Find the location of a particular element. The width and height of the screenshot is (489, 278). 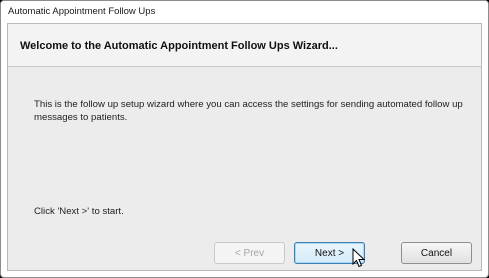

window-title: Automatic Appointment Follow Ups is located at coordinates (82, 11).